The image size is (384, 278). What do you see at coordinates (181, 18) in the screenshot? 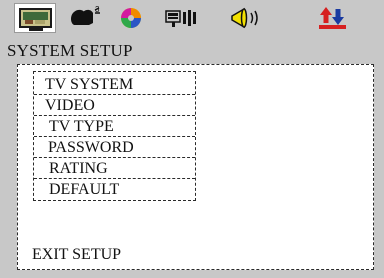
I see `tab-speaker` at bounding box center [181, 18].